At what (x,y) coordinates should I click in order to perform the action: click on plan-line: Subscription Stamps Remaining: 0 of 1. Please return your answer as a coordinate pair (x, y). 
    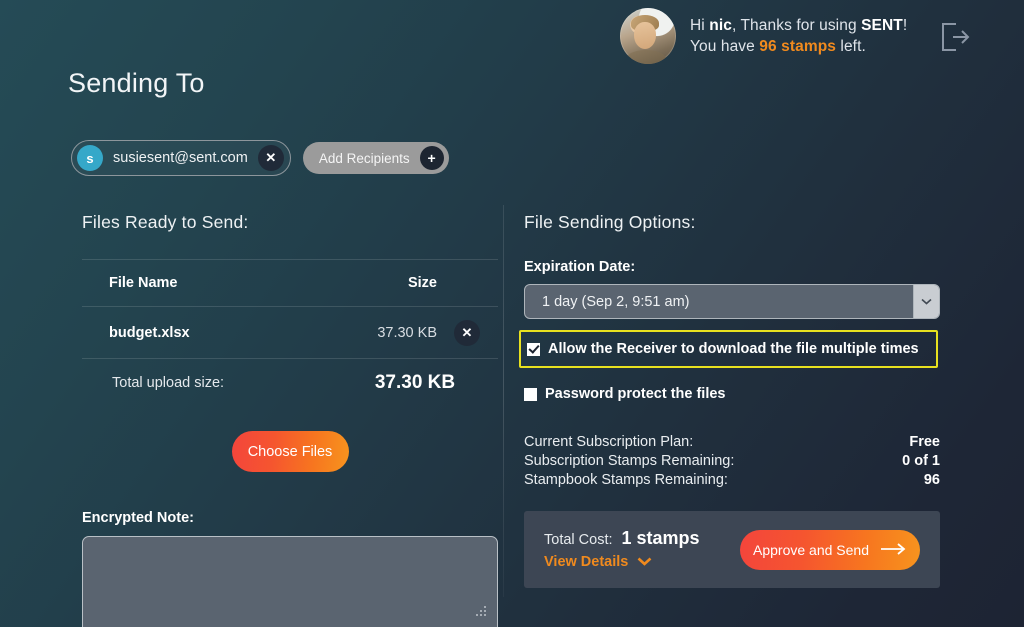
    Looking at the image, I should click on (732, 461).